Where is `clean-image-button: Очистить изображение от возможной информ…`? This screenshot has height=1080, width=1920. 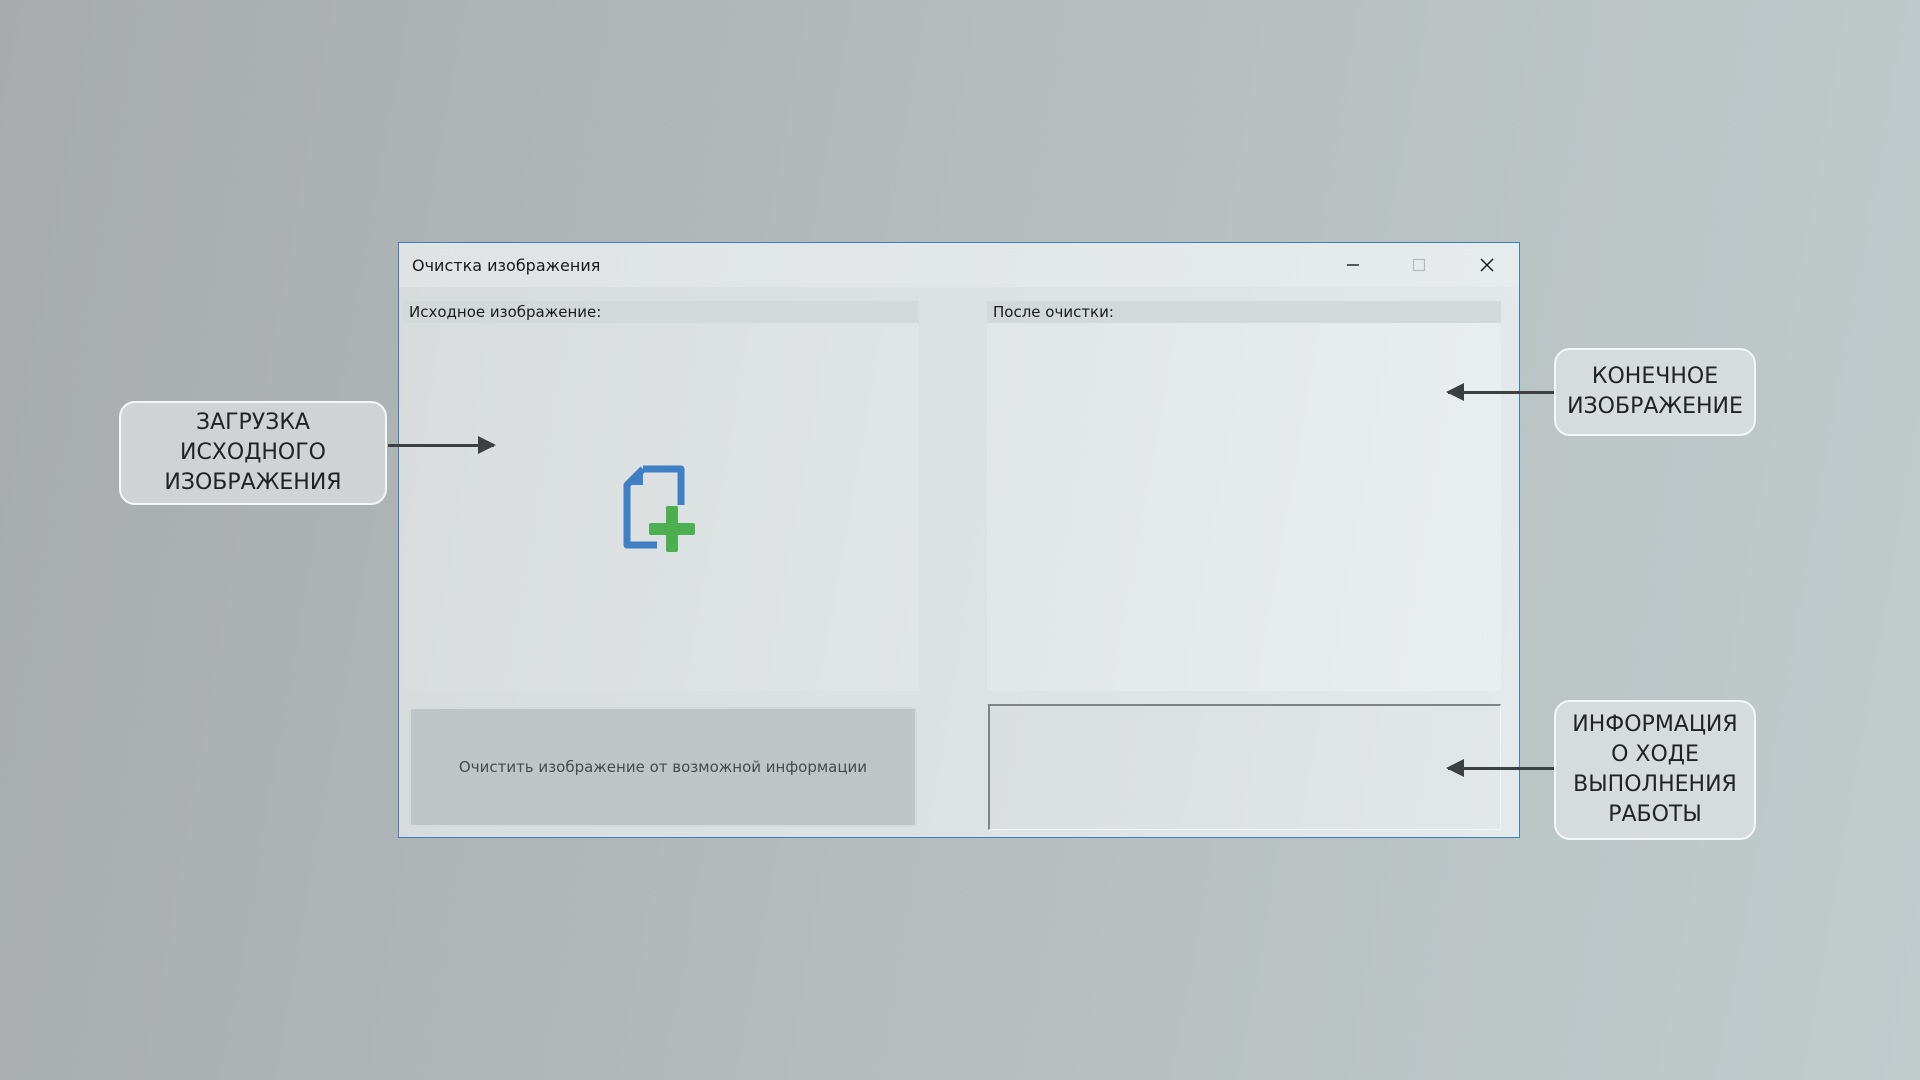
clean-image-button: Очистить изображение от возможной информ… is located at coordinates (663, 767).